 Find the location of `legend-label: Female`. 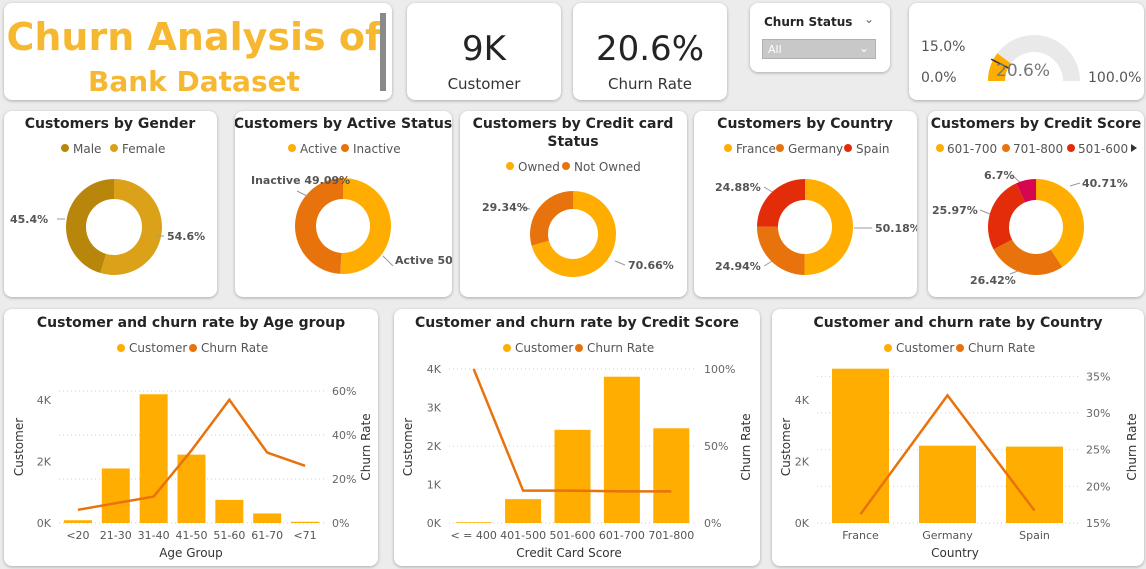

legend-label: Female is located at coordinates (143, 149).